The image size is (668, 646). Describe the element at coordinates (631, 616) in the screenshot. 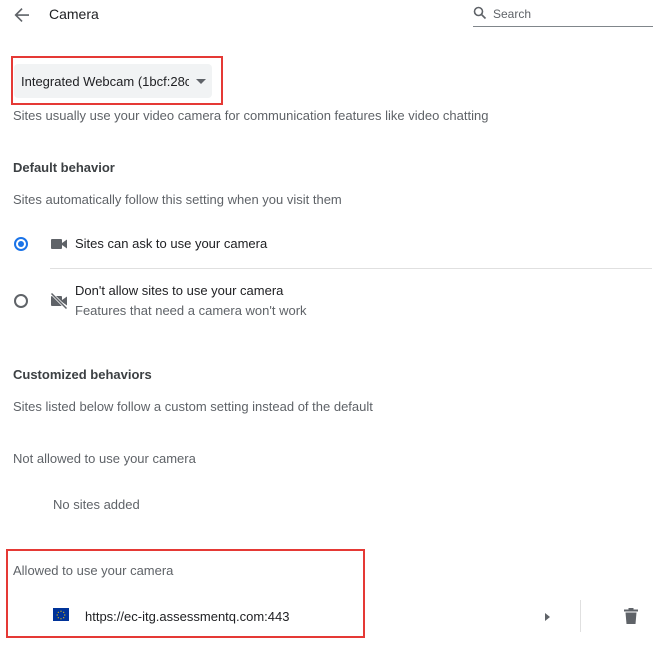

I see `delete-icon` at that location.